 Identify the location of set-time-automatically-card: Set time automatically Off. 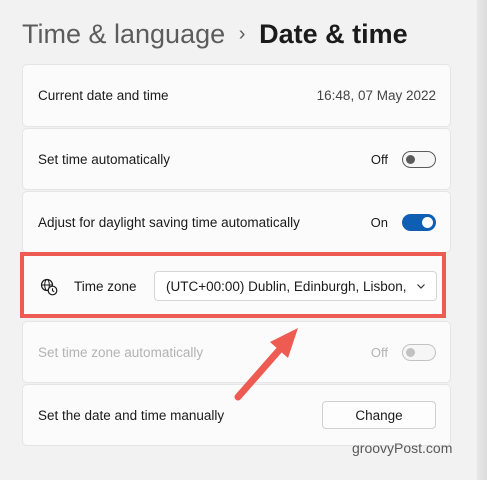
(236, 159).